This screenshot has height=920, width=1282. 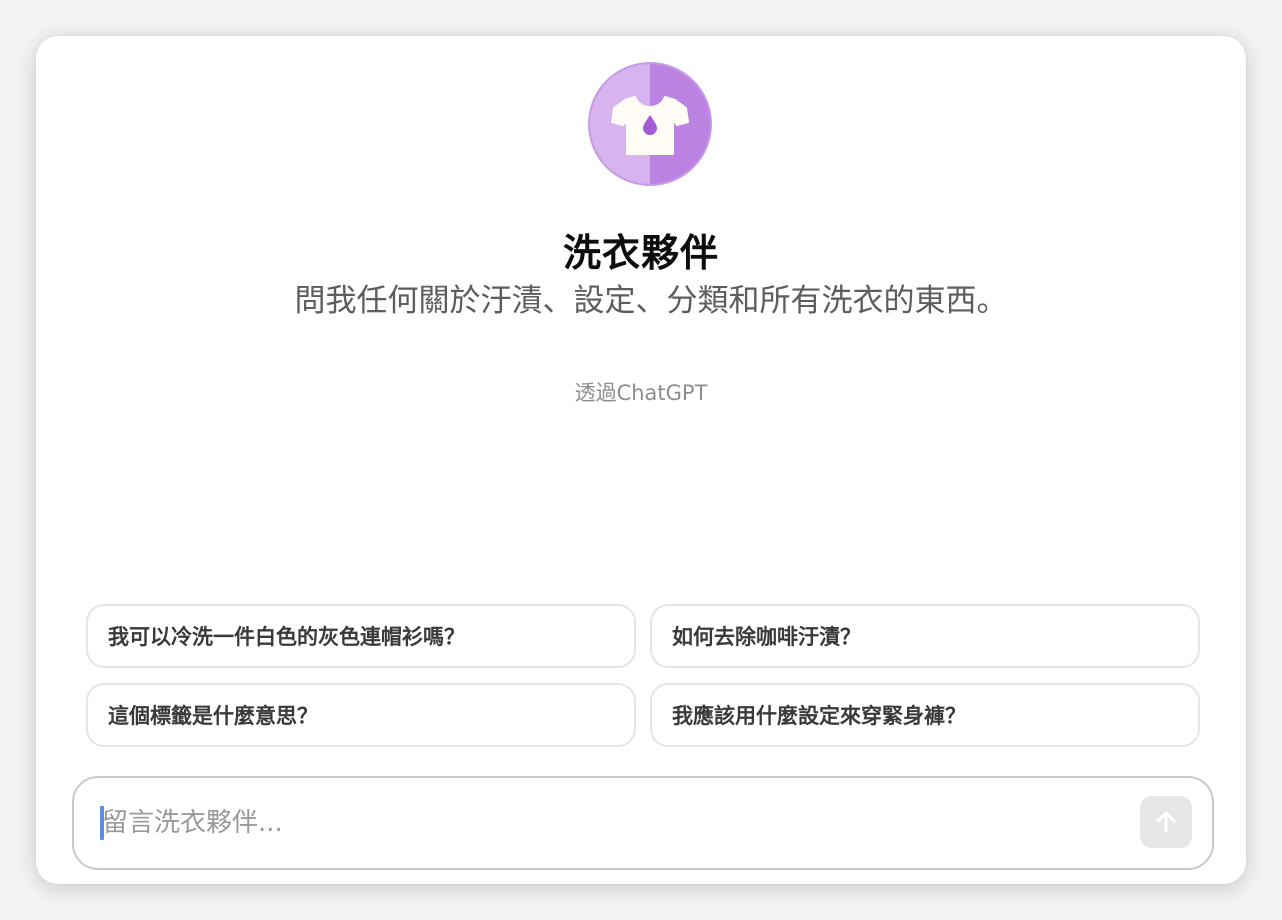 I want to click on suggestion-label: 我可以冷洗一件白色的灰色連帽衫嗎？, so click(x=286, y=637).